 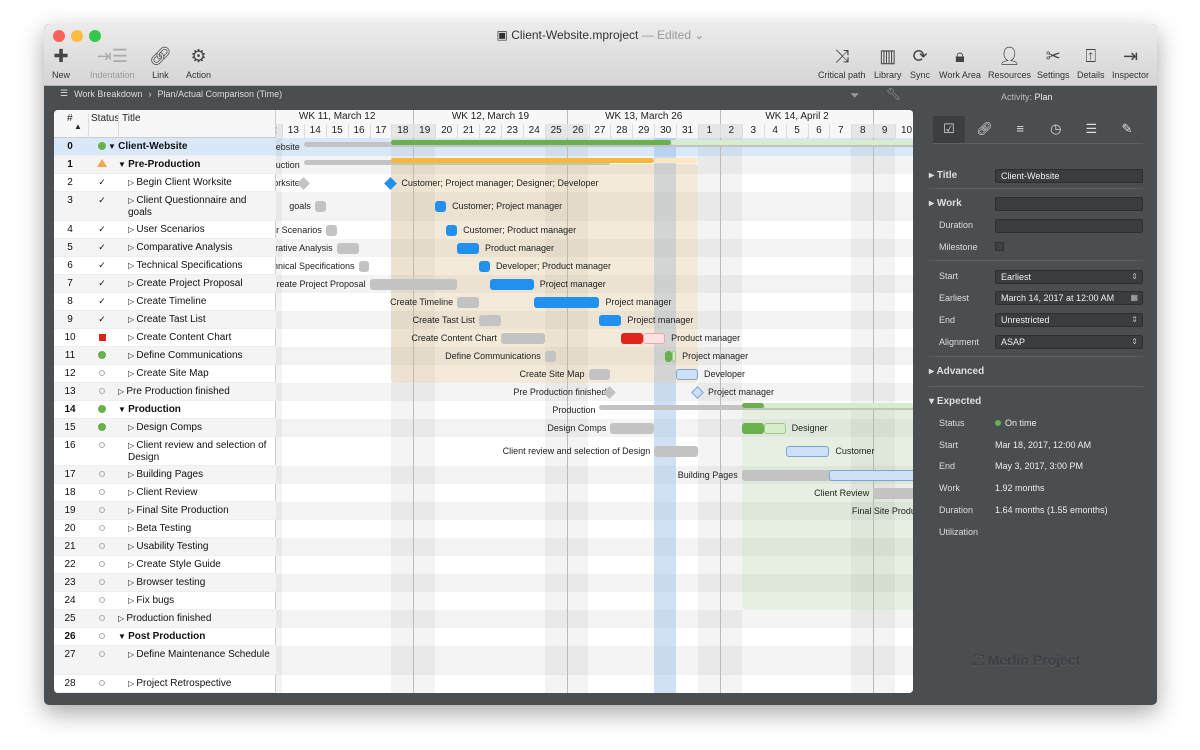 What do you see at coordinates (985, 129) in the screenshot?
I see `link-icon: 🔗︎` at bounding box center [985, 129].